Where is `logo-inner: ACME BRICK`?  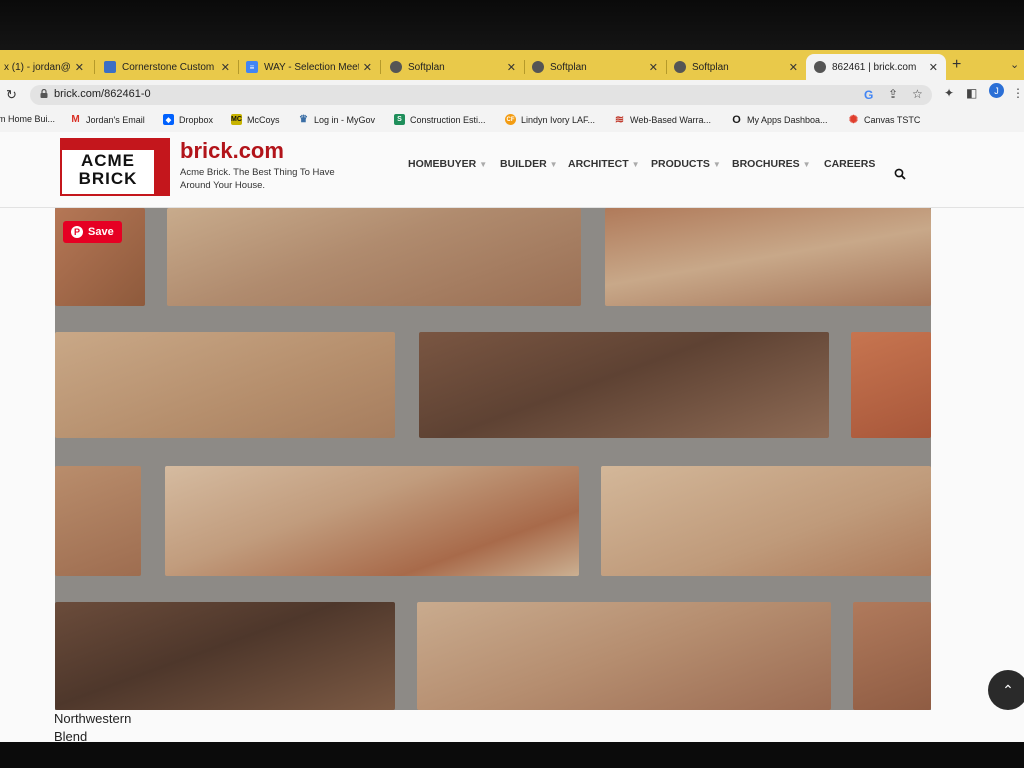
logo-inner: ACME BRICK is located at coordinates (108, 172).